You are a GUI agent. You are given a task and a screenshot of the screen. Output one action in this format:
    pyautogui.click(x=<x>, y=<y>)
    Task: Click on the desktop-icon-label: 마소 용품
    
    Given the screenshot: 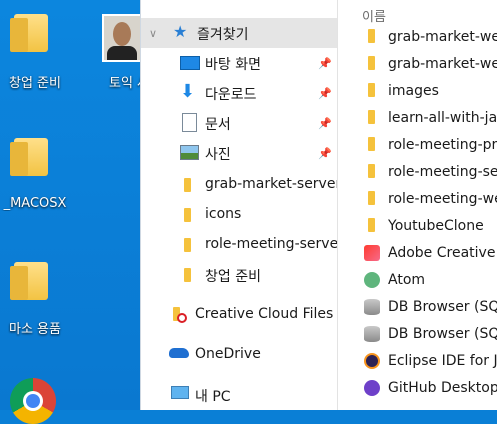 What is the action you would take?
    pyautogui.click(x=35, y=329)
    